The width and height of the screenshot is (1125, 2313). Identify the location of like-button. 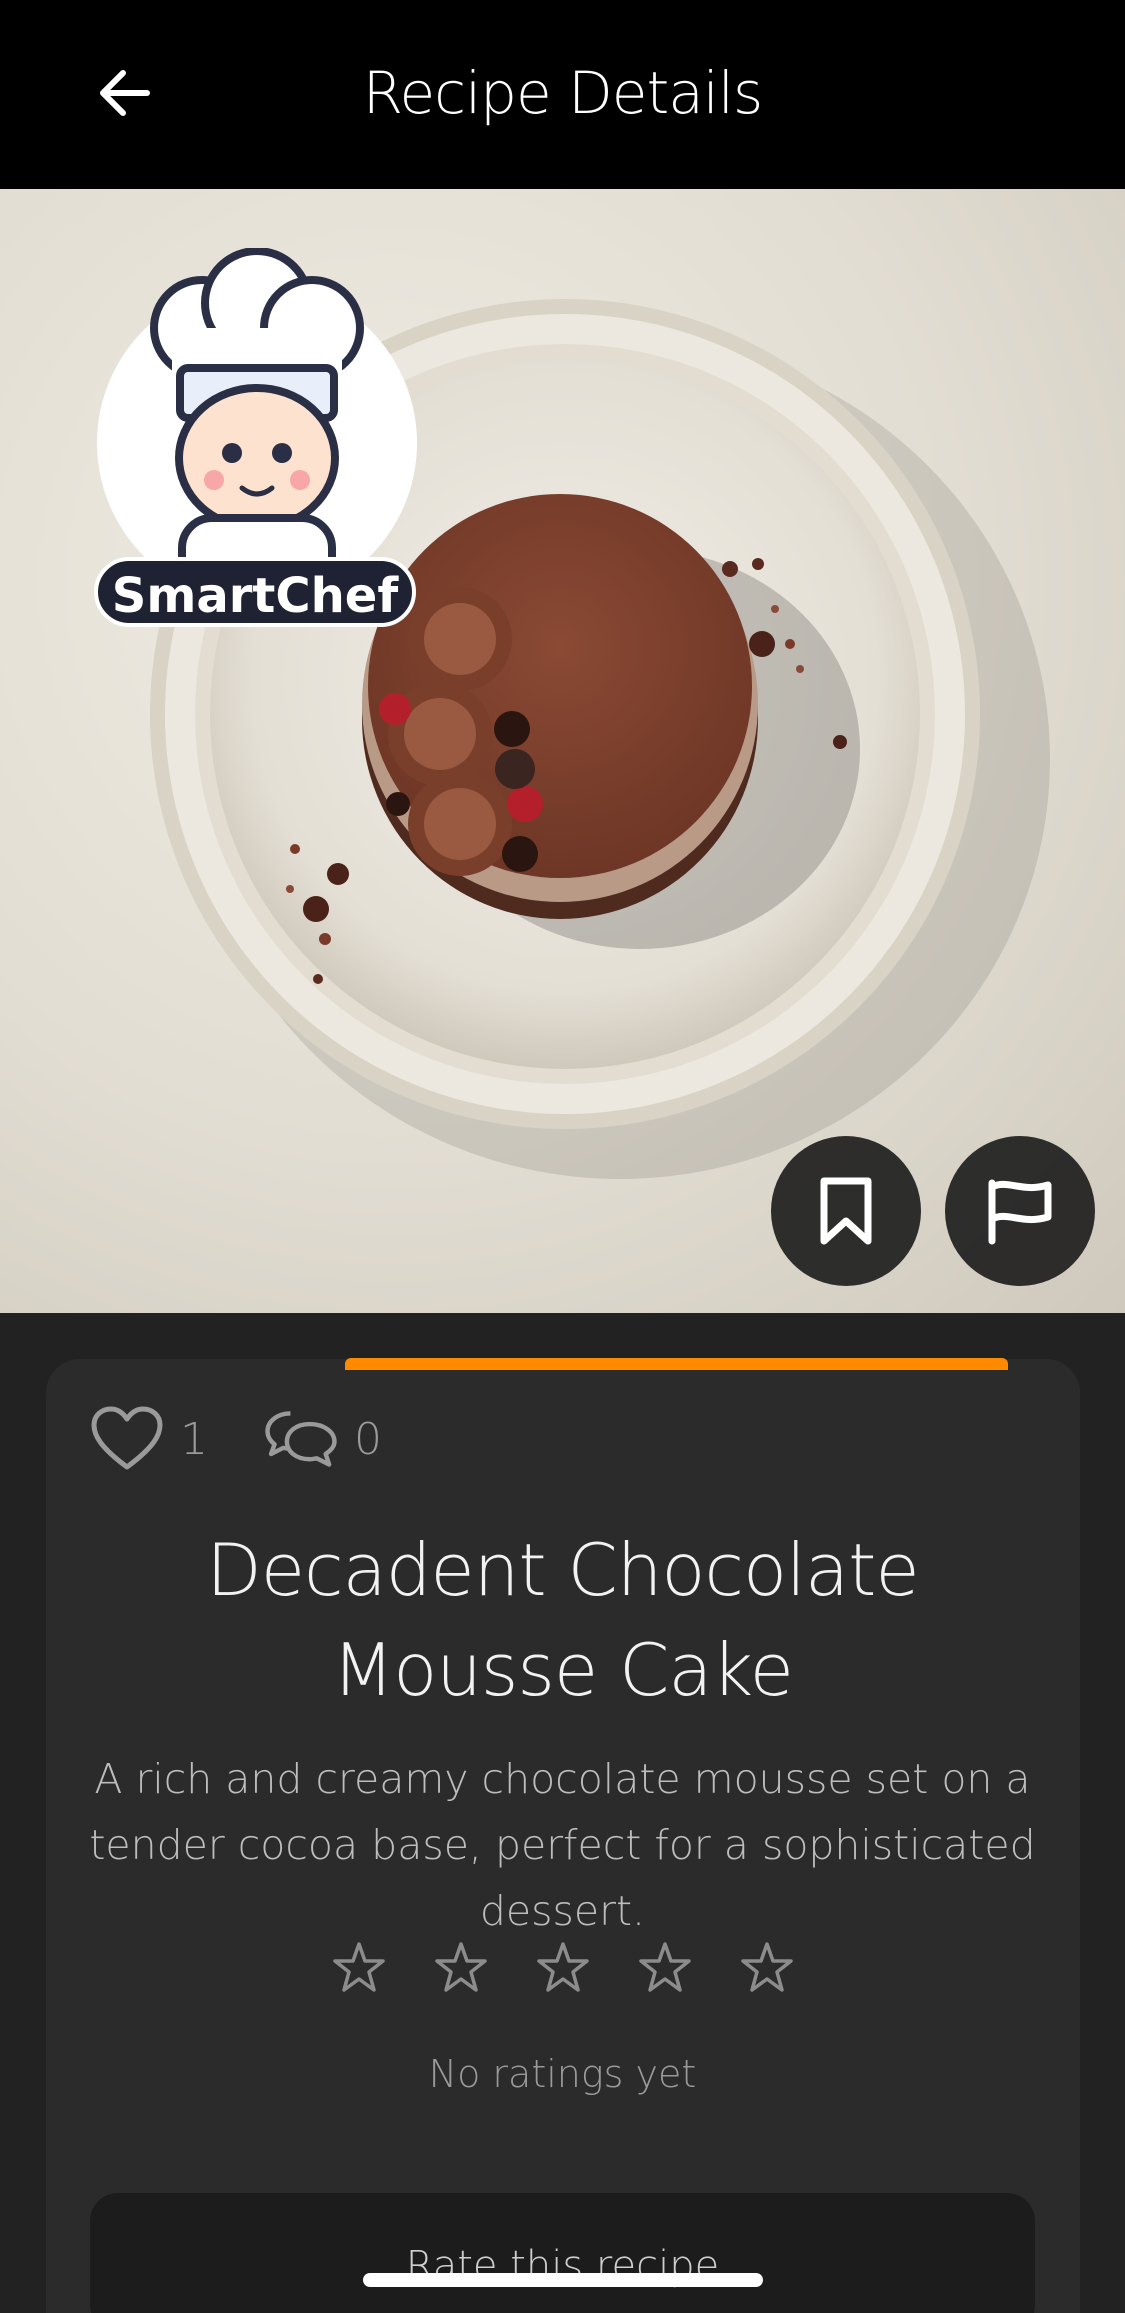
(127, 1439).